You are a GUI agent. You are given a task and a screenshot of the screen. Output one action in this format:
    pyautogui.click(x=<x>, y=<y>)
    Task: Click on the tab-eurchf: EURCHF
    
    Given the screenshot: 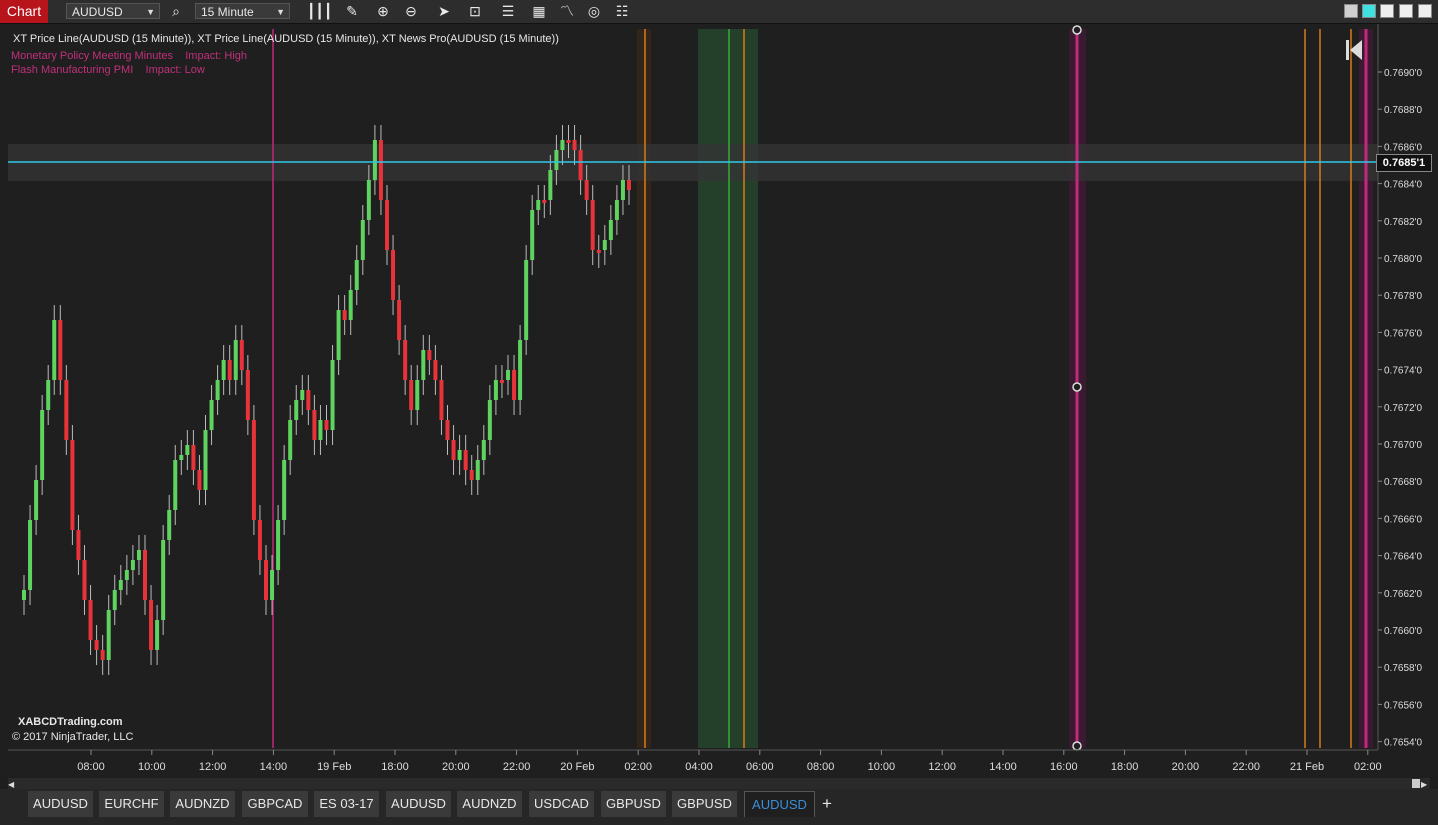 What is the action you would take?
    pyautogui.click(x=131, y=804)
    